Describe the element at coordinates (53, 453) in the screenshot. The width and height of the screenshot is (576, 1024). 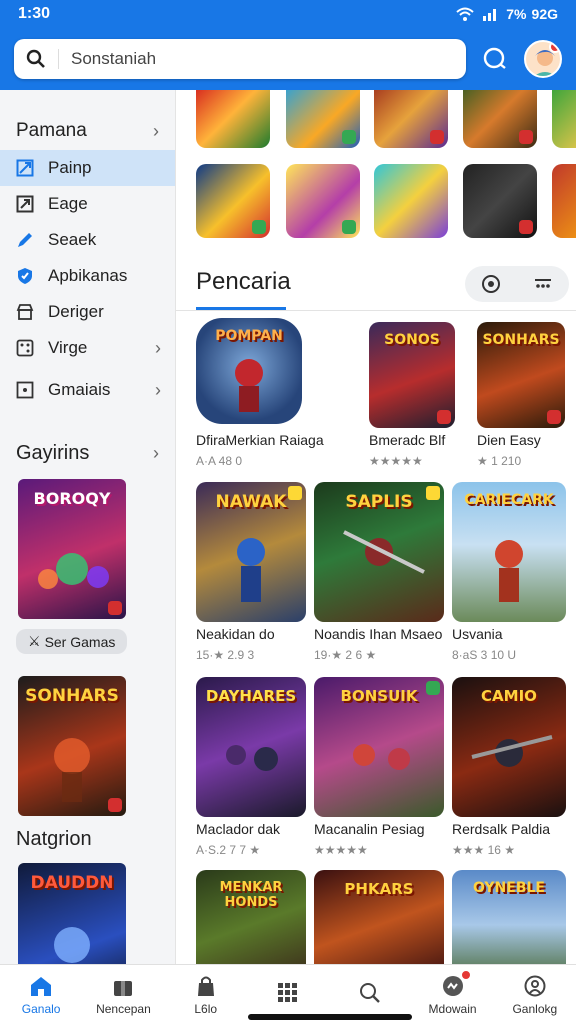
I see `sidebar-section-title: Gayirins` at that location.